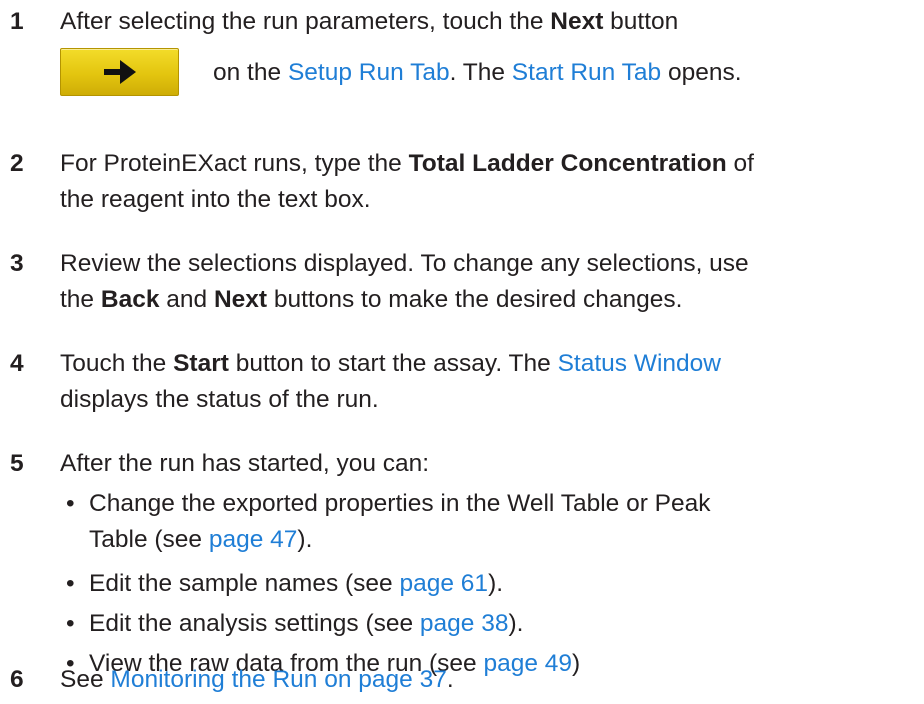 Image resolution: width=924 pixels, height=704 pixels. What do you see at coordinates (17, 163) in the screenshot?
I see `step-number: 2` at bounding box center [17, 163].